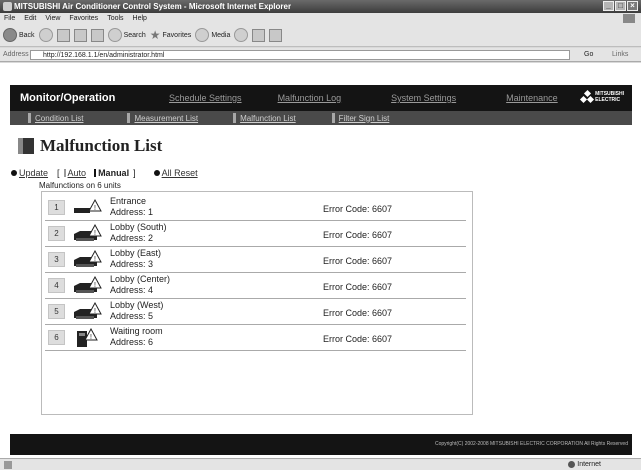  What do you see at coordinates (255, 312) in the screenshot?
I see `malfunction-row: 5! Lobby (West) Address: 5 Error Code: 6607` at bounding box center [255, 312].